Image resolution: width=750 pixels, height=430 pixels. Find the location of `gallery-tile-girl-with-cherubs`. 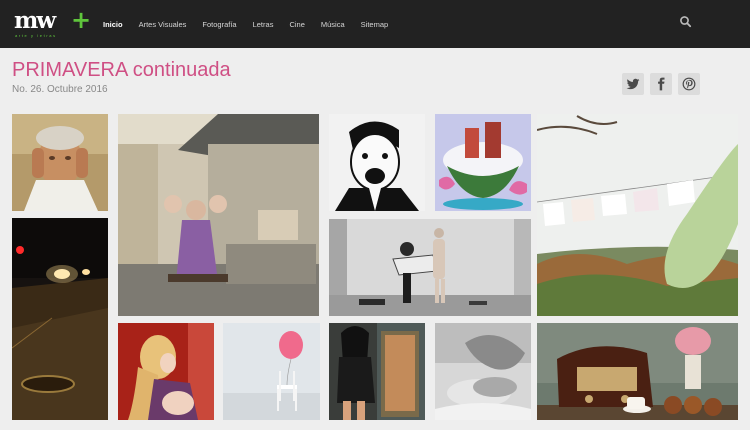

gallery-tile-girl-with-cherubs is located at coordinates (218, 215).